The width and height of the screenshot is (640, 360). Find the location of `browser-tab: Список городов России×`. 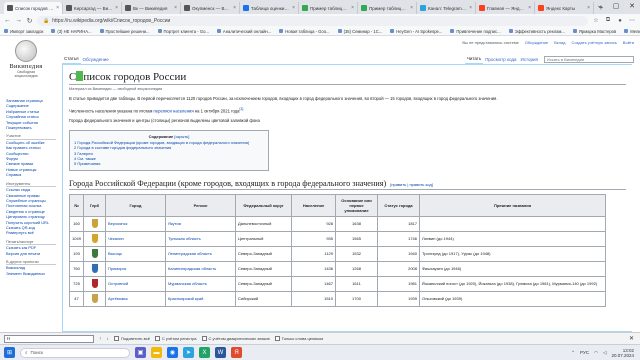

browser-tab: Список городов России× is located at coordinates (33, 8).